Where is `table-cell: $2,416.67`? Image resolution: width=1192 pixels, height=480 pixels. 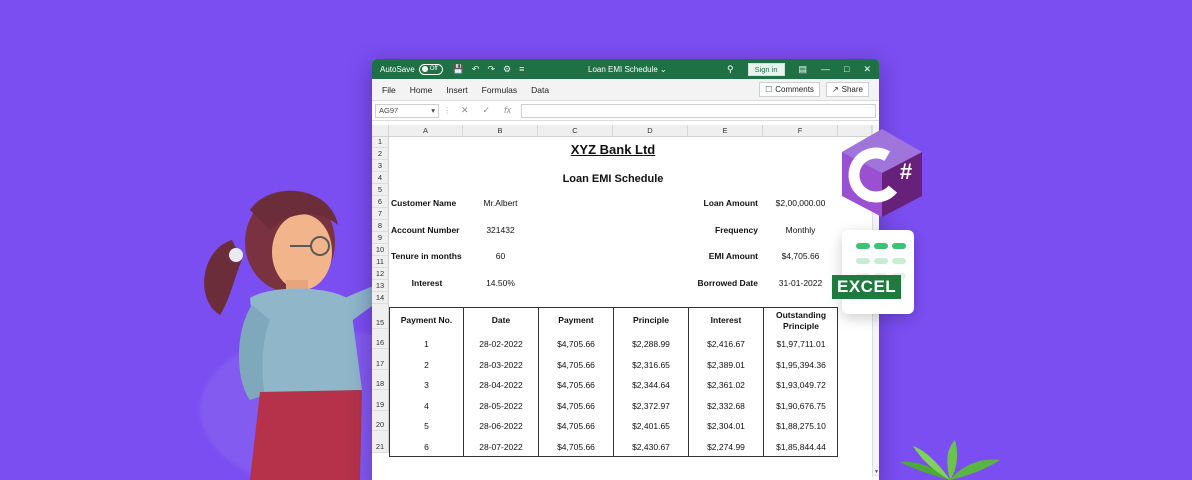 table-cell: $2,416.67 is located at coordinates (725, 343).